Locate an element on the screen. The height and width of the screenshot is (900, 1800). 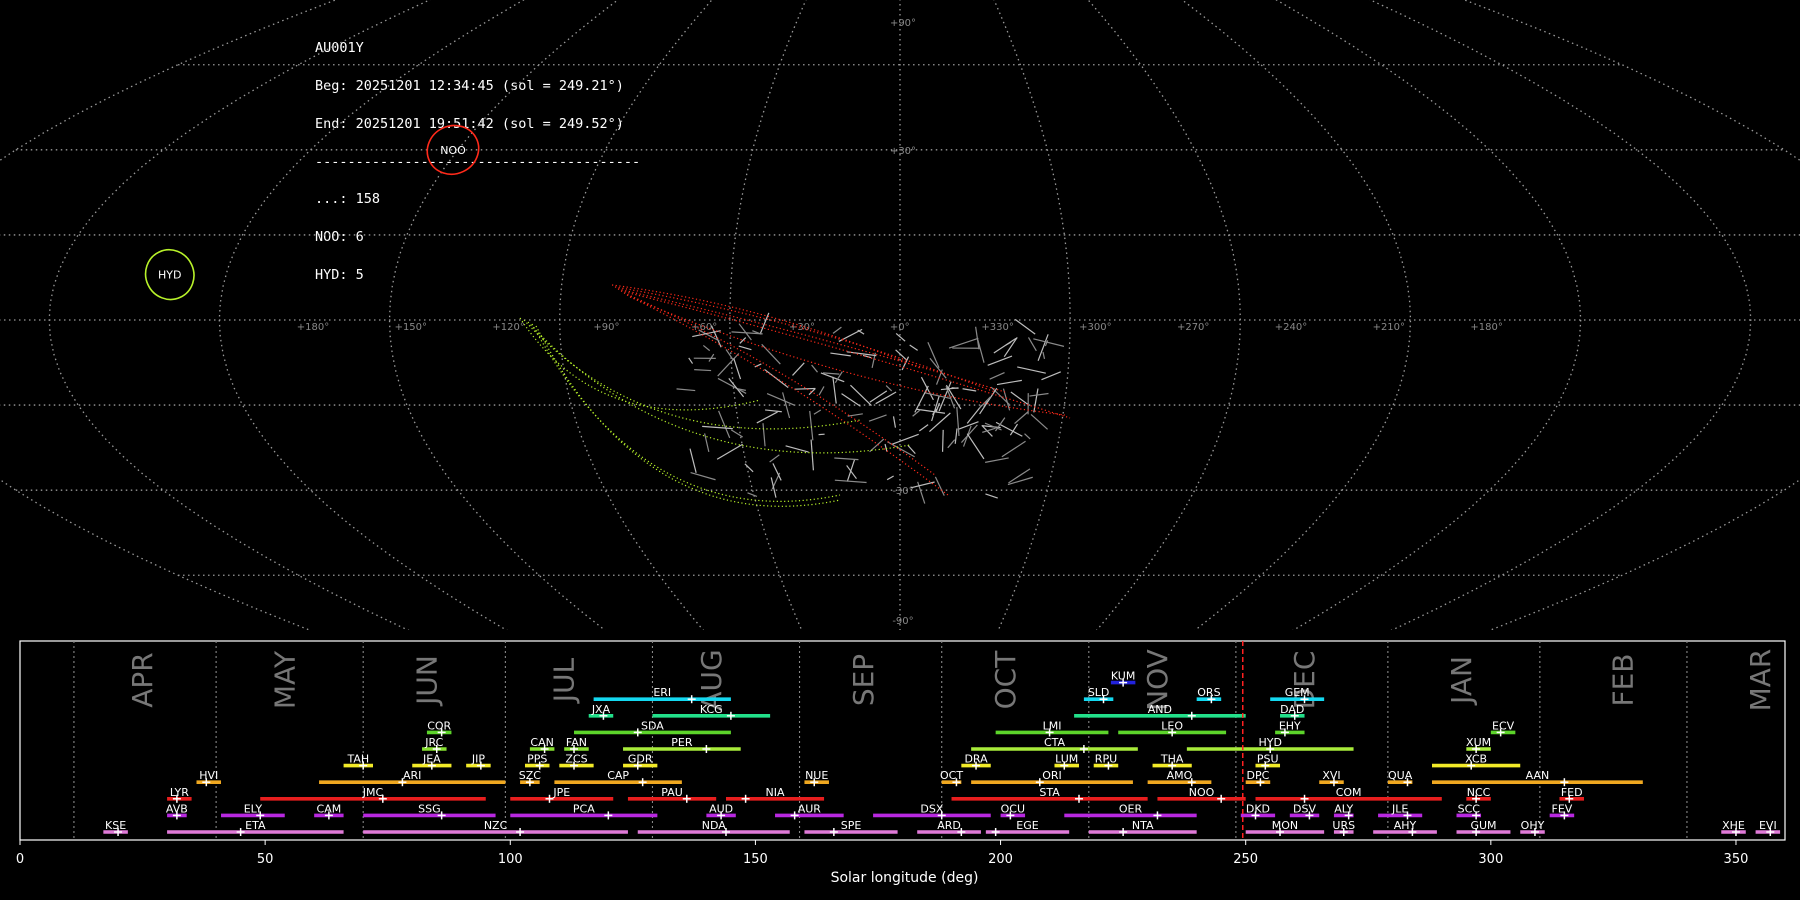
shower-label: SCC is located at coordinates (1469, 808).